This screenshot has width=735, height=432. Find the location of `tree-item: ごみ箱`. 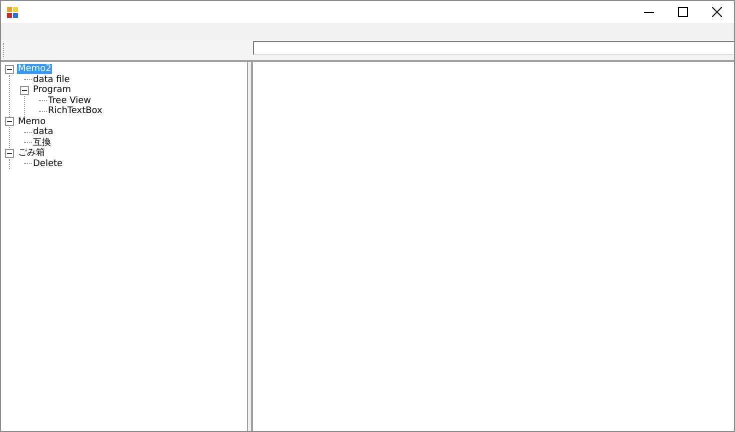

tree-item: ごみ箱 is located at coordinates (31, 153).